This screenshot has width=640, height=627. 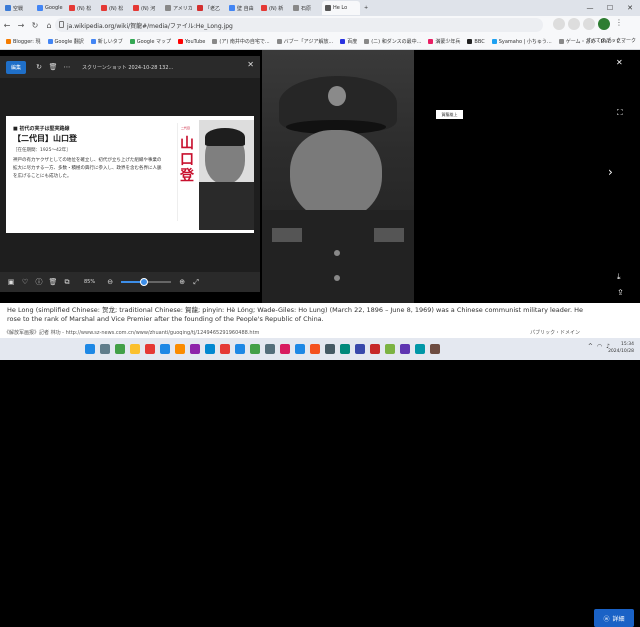 What do you see at coordinates (590, 346) in the screenshot?
I see `chevron-up-icon: ^` at bounding box center [590, 346].